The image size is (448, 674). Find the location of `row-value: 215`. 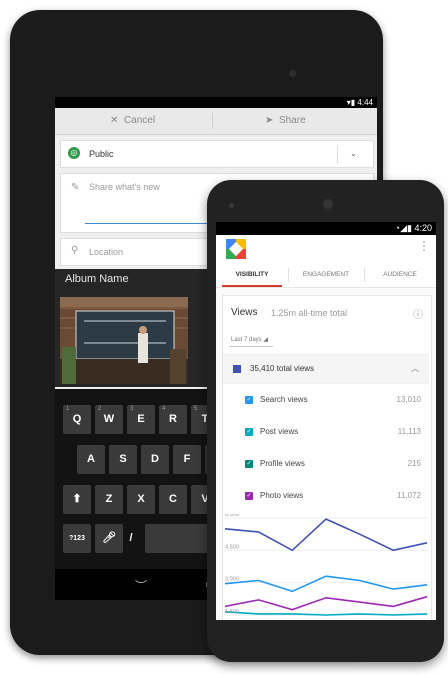

row-value: 215 is located at coordinates (414, 463).